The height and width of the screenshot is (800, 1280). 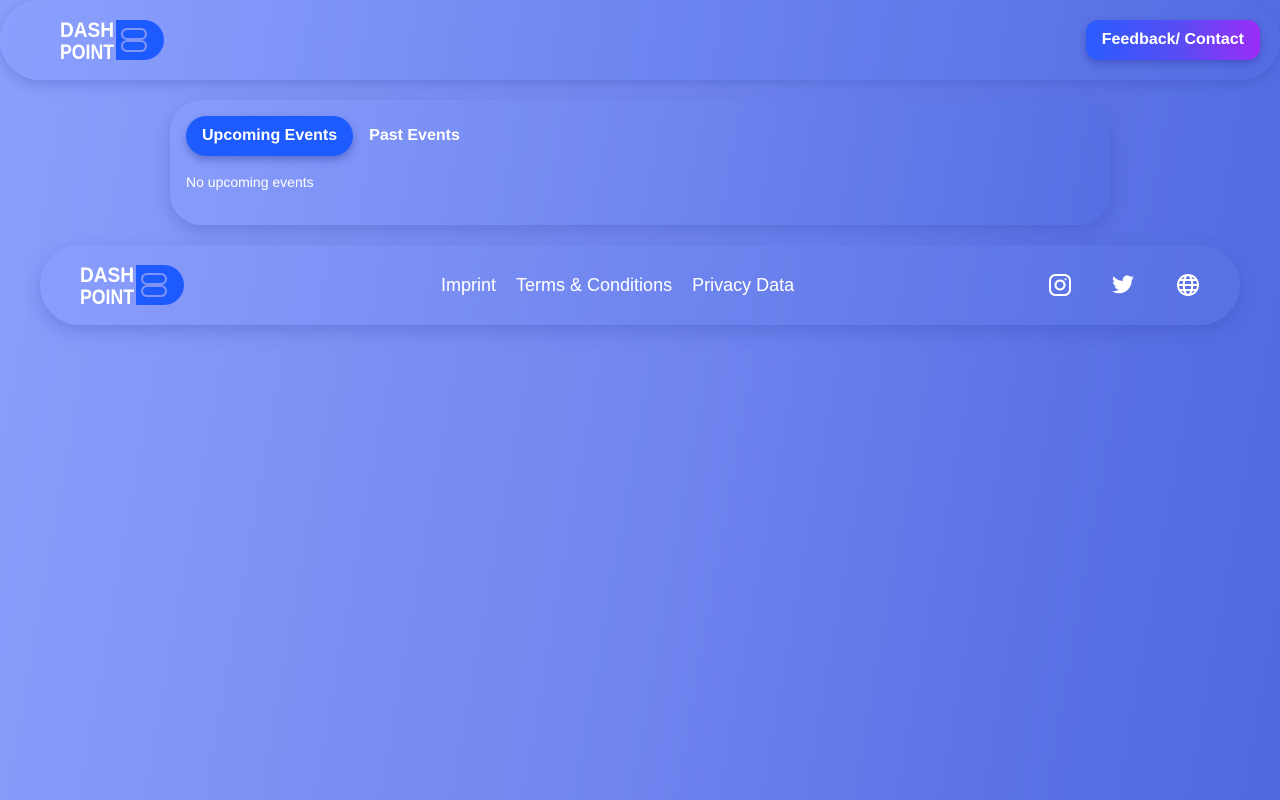 I want to click on header: DASH POINT Feedback/ Contact, so click(x=640, y=40).